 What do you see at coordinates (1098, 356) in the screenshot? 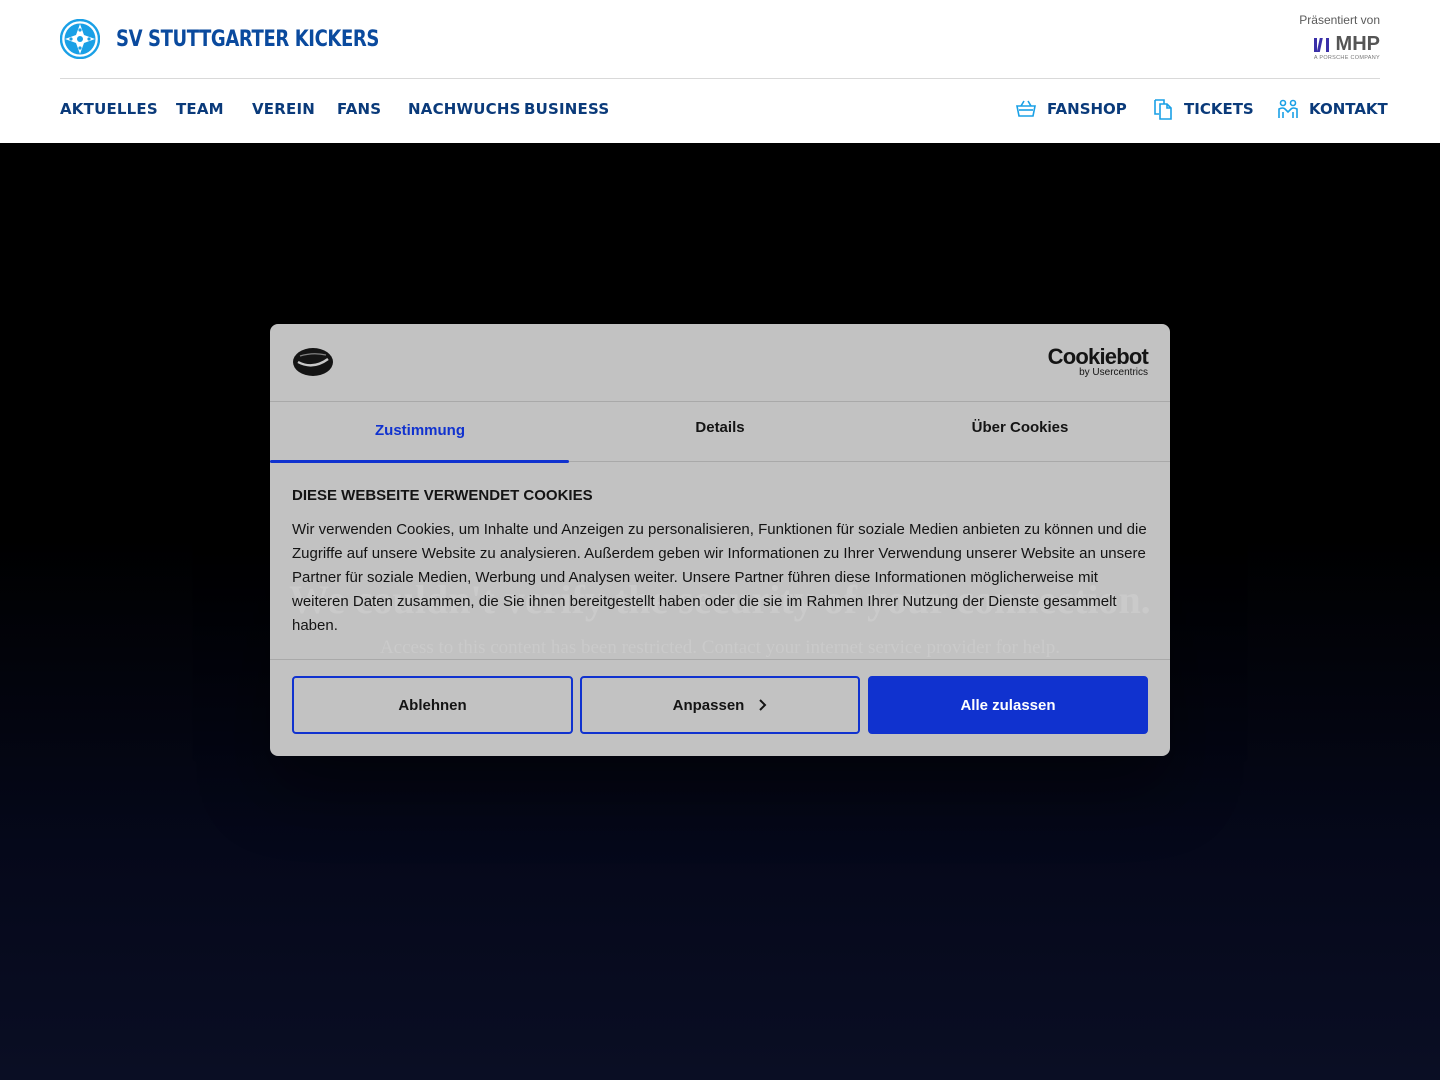
I see `cookiebot-name: Cookiebot` at bounding box center [1098, 356].